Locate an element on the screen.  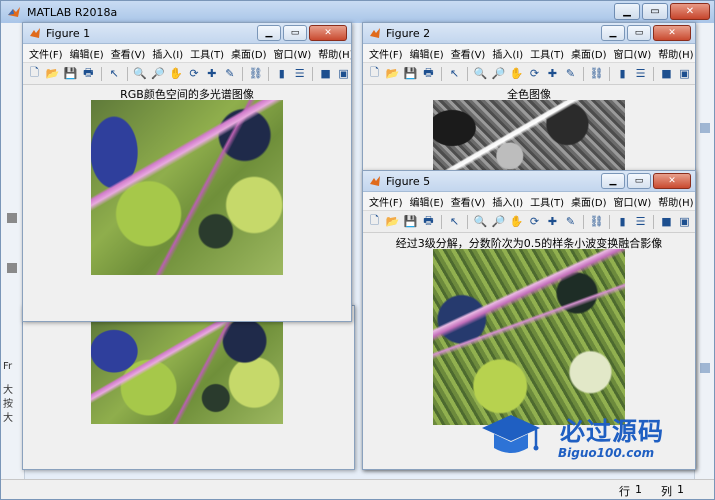
figure-5-controls: ▁ ▭ ✕ is located at coordinates (646, 181).